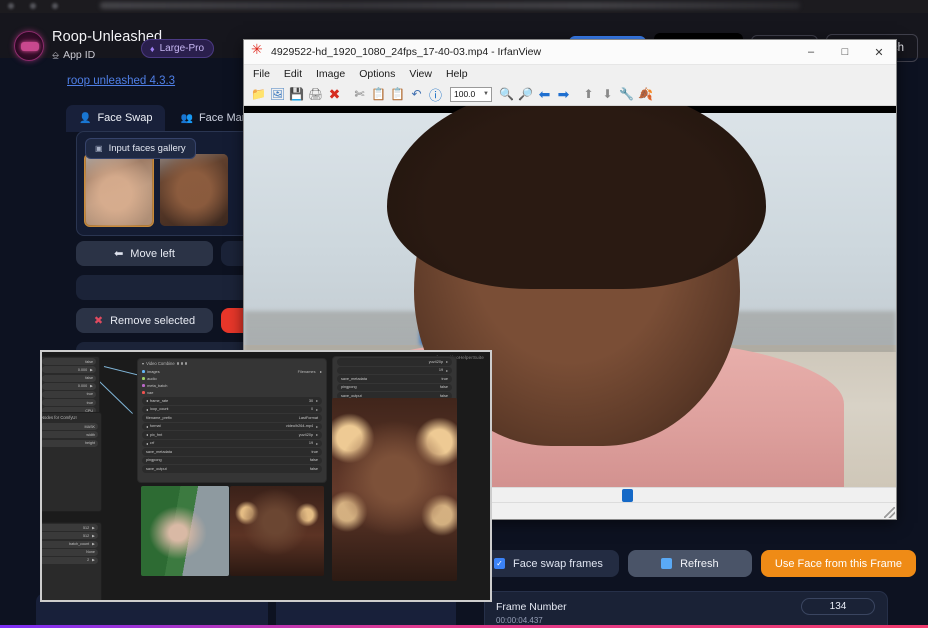  What do you see at coordinates (626, 94) in the screenshot?
I see `settings-icon: 🔧` at bounding box center [626, 94].